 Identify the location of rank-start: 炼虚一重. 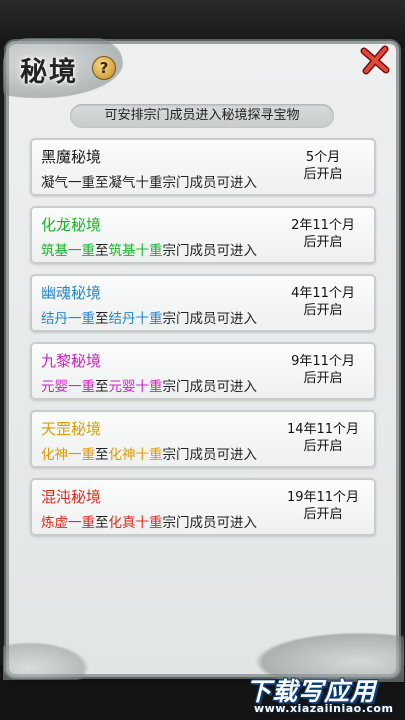
(68, 523).